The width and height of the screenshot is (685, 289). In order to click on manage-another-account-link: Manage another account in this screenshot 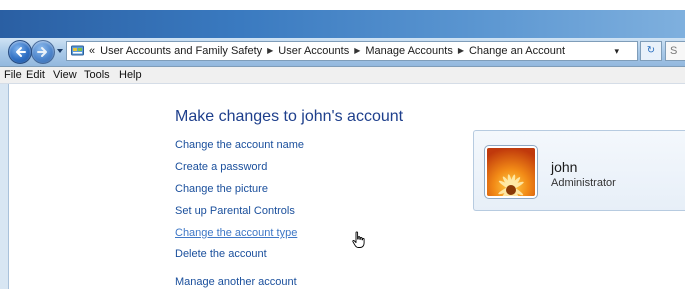, I will do `click(236, 282)`.